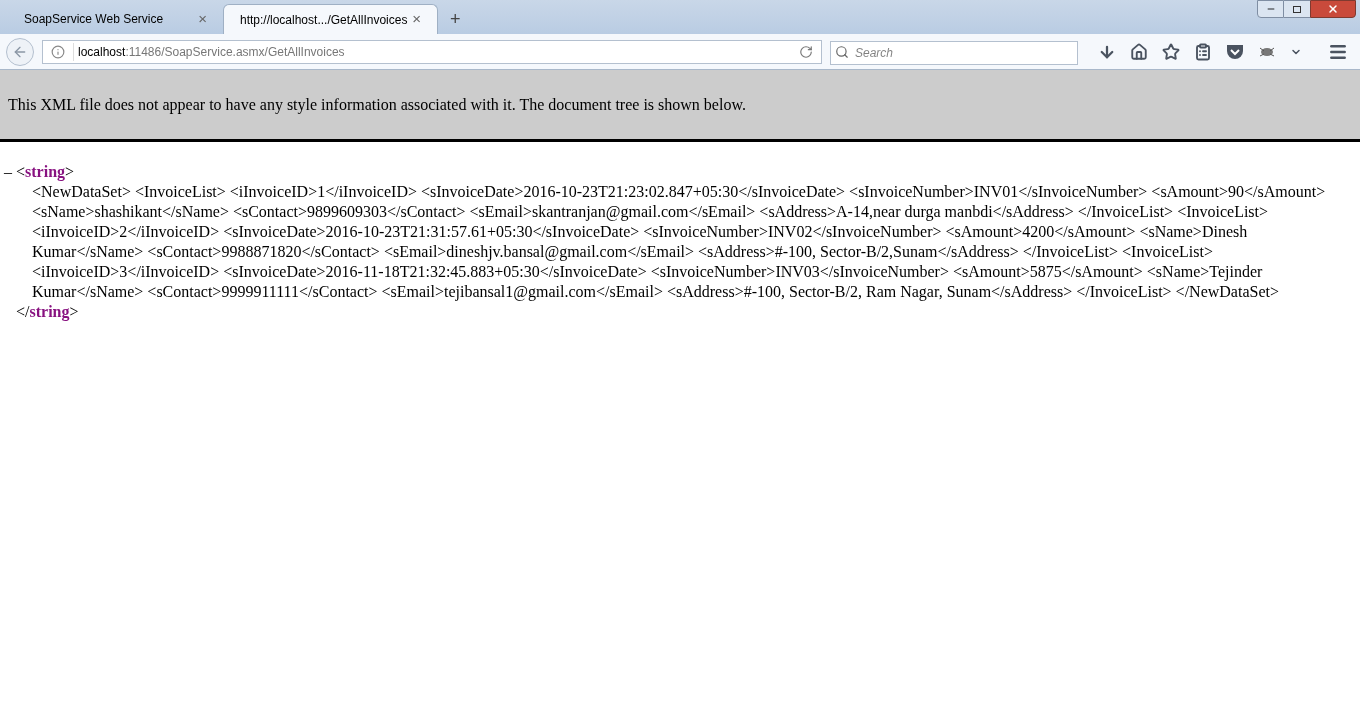 This screenshot has width=1360, height=728. What do you see at coordinates (115, 19) in the screenshot?
I see `browser-tab: SoapService Web Service ×` at bounding box center [115, 19].